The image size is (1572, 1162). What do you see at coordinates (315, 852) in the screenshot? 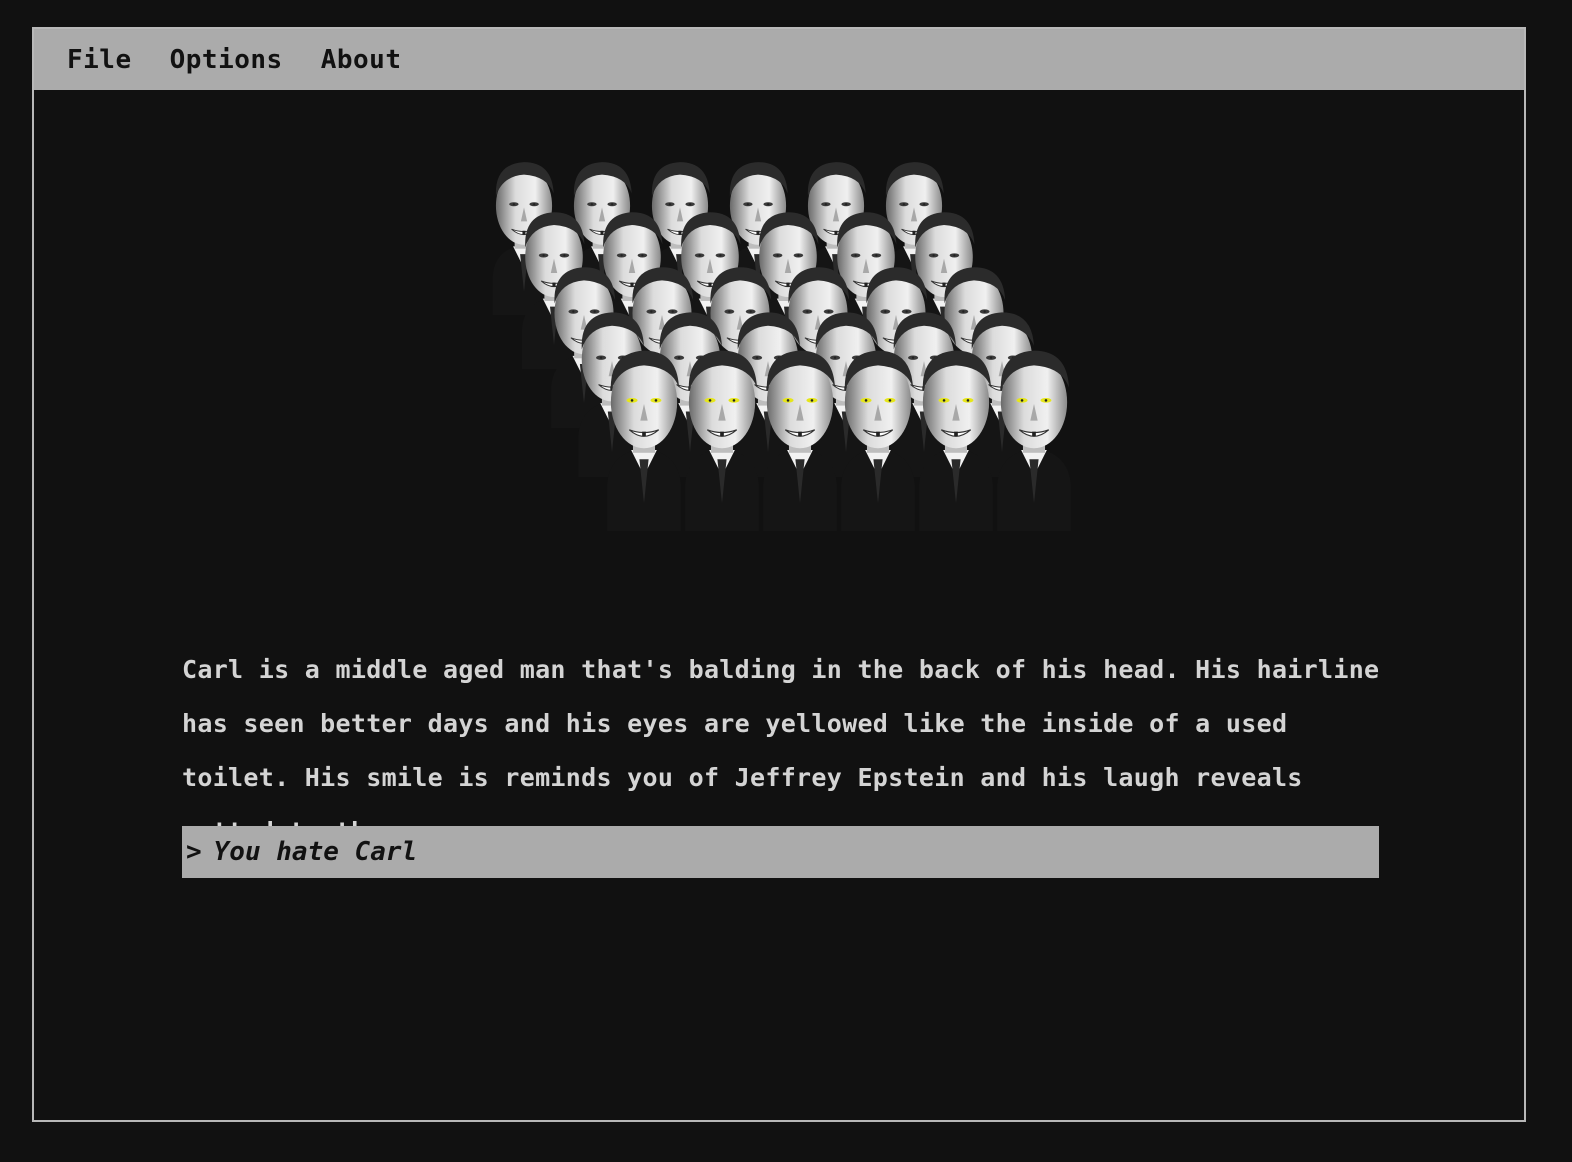
I see `choice-label: You hate Carl` at bounding box center [315, 852].